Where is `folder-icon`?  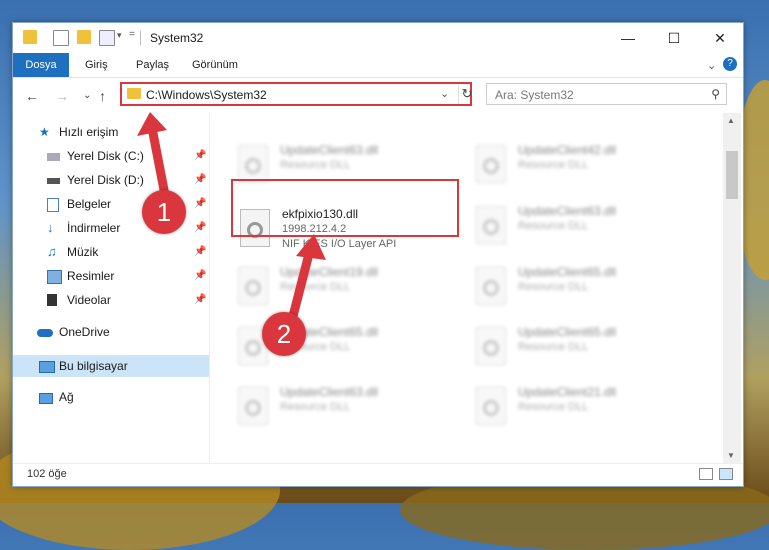
folder-icon is located at coordinates (134, 93).